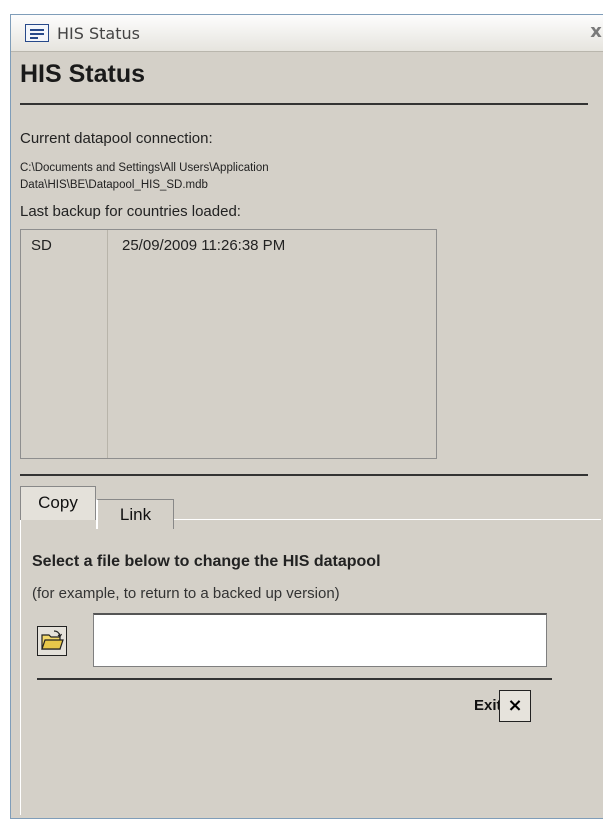 The height and width of the screenshot is (819, 603). What do you see at coordinates (515, 706) in the screenshot?
I see `exit-button: ×` at bounding box center [515, 706].